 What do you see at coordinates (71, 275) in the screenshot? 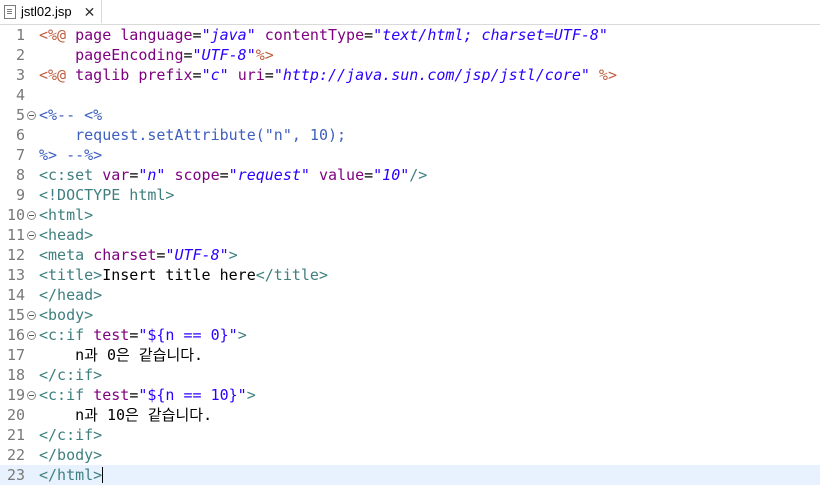
I see `code-token: <title>` at bounding box center [71, 275].